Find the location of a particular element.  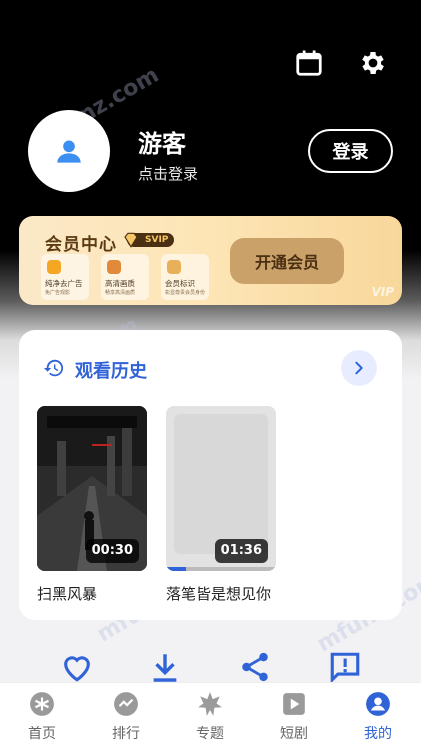

diamond-icon is located at coordinates (131, 240).